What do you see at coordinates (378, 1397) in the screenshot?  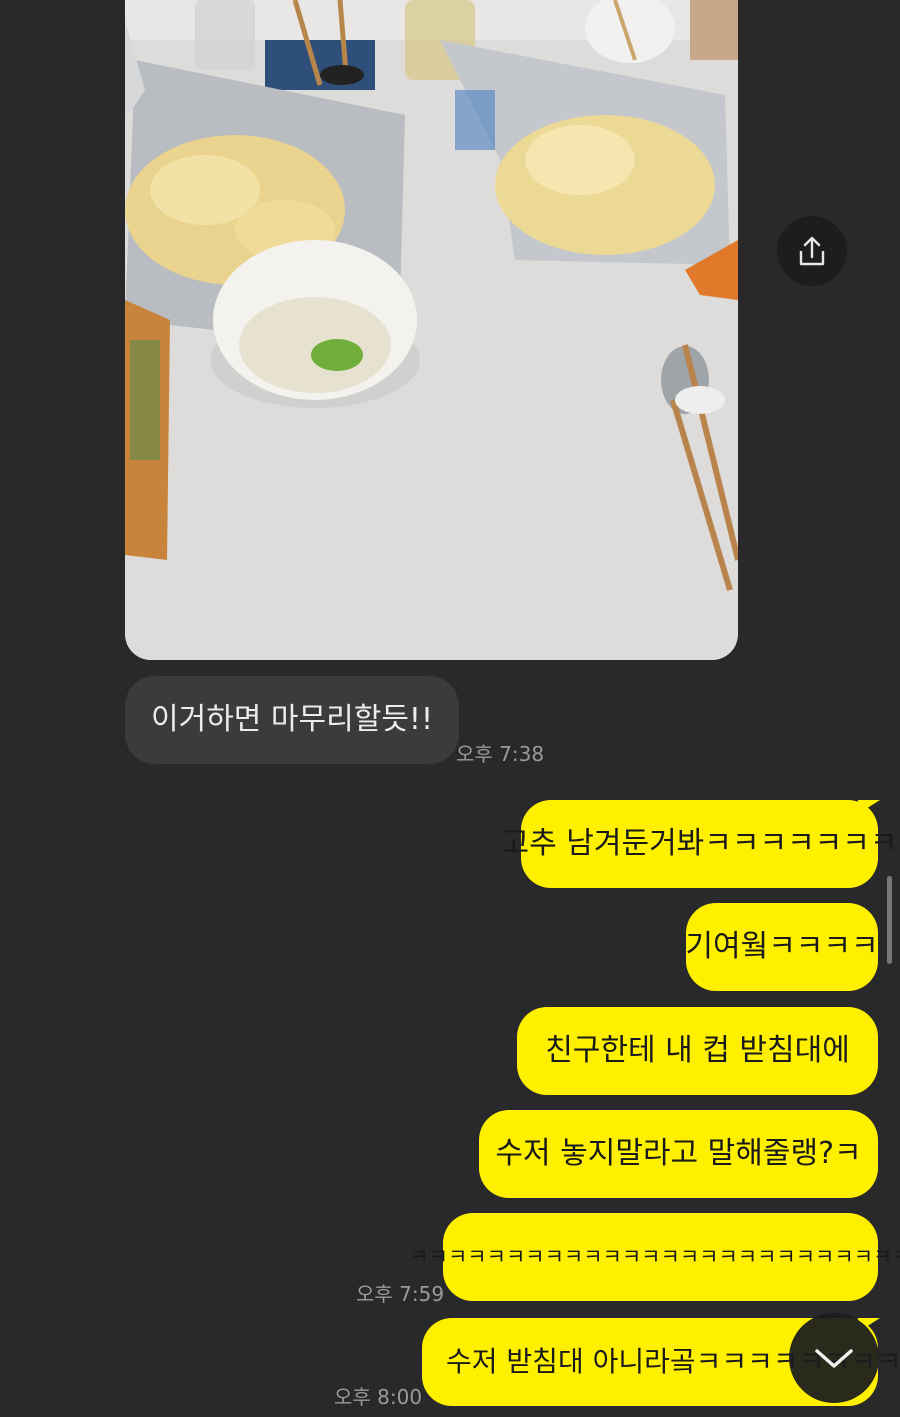 I see `message-timestamp: 오후 8:00` at bounding box center [378, 1397].